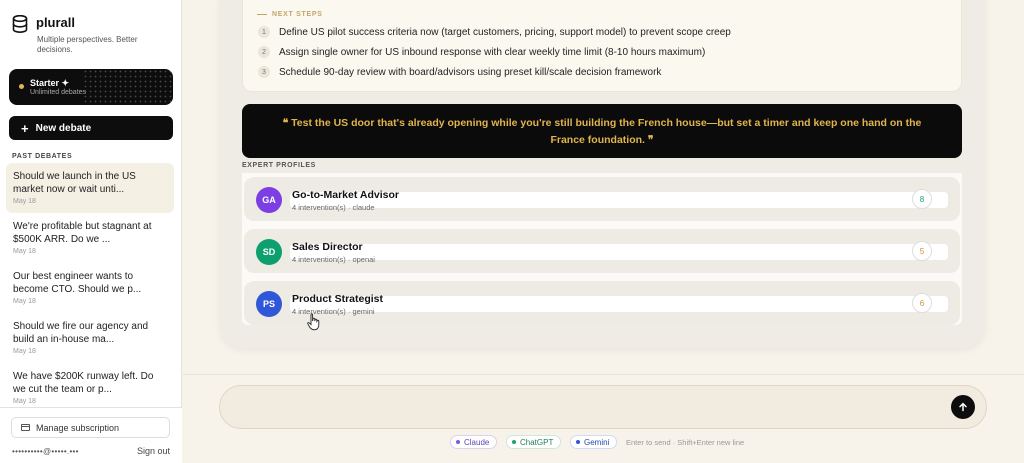 The width and height of the screenshot is (1024, 463). I want to click on brand-name: plurall, so click(56, 22).